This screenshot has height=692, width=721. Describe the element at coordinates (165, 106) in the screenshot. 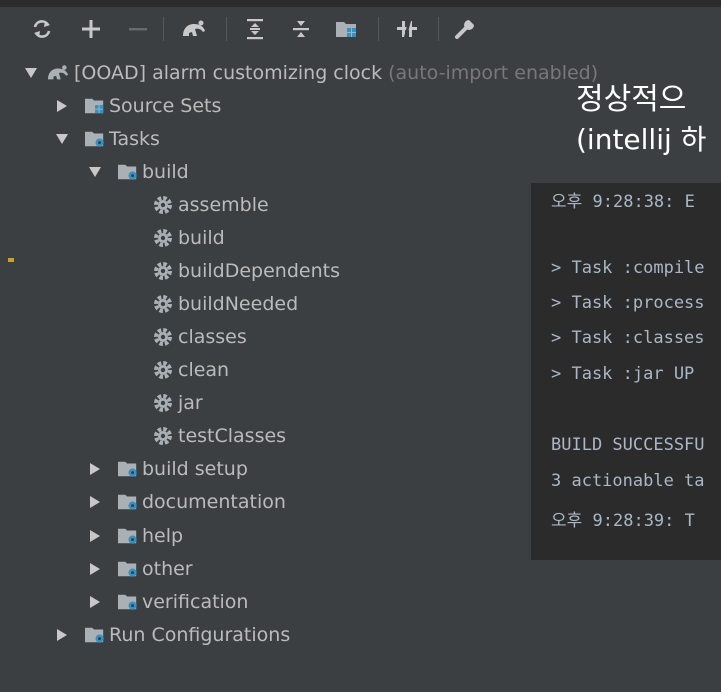

I see `source-sets-label: Source Sets` at that location.